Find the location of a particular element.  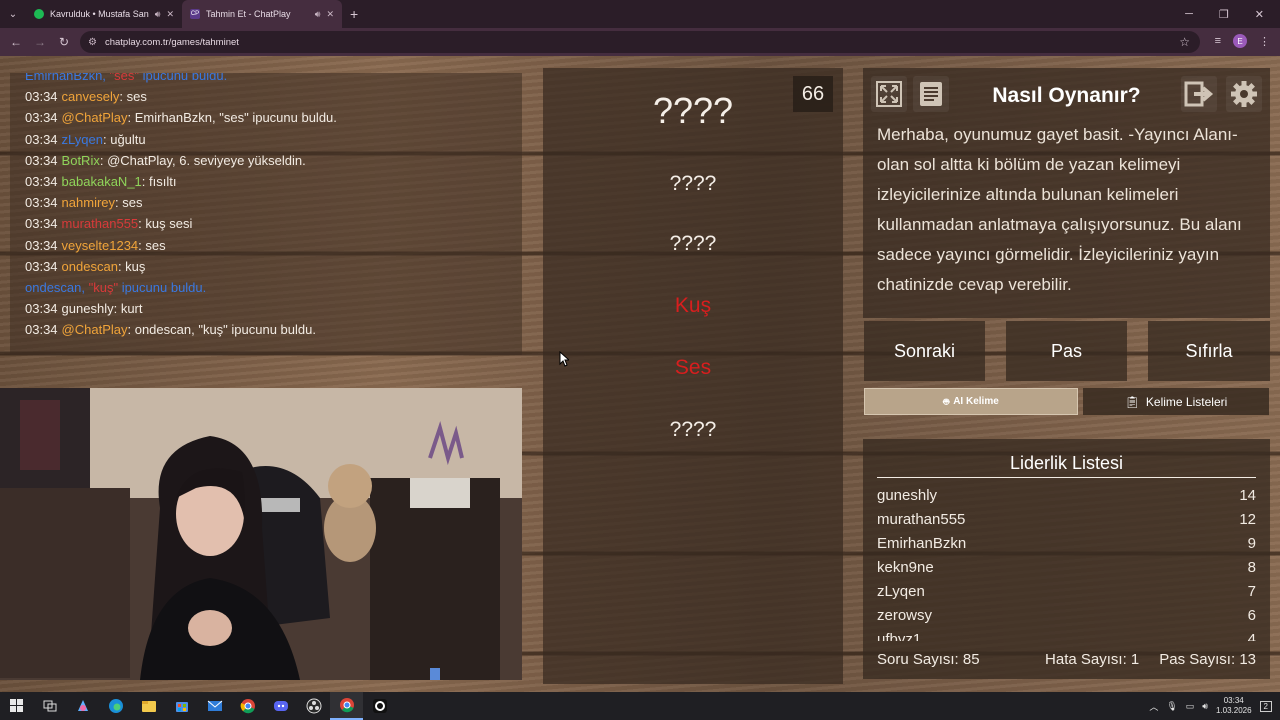

tab-spotify: Kavrulduk • Mustafa Sandal 🔊︎ ✕ is located at coordinates (104, 14).